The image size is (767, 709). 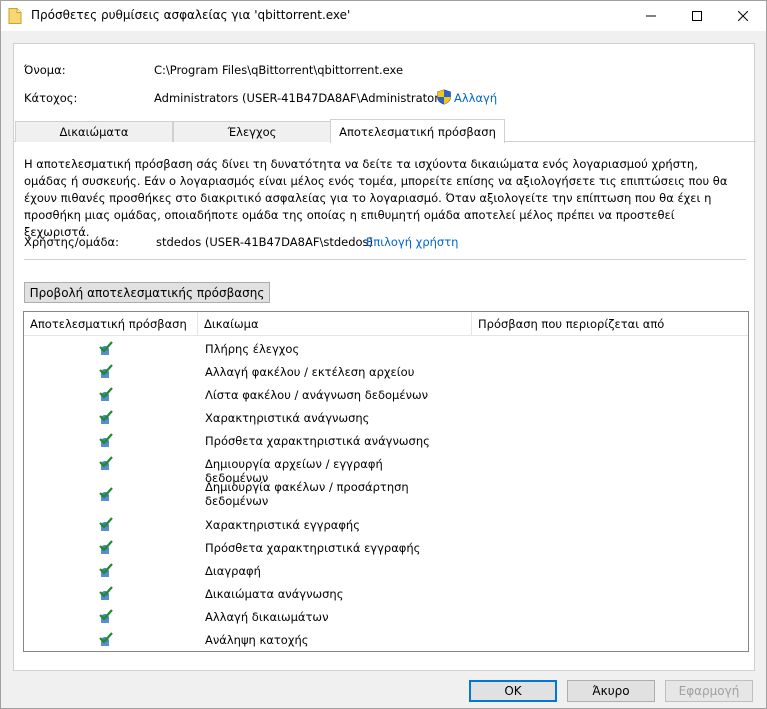 I want to click on maximize-icon, so click(x=697, y=16).